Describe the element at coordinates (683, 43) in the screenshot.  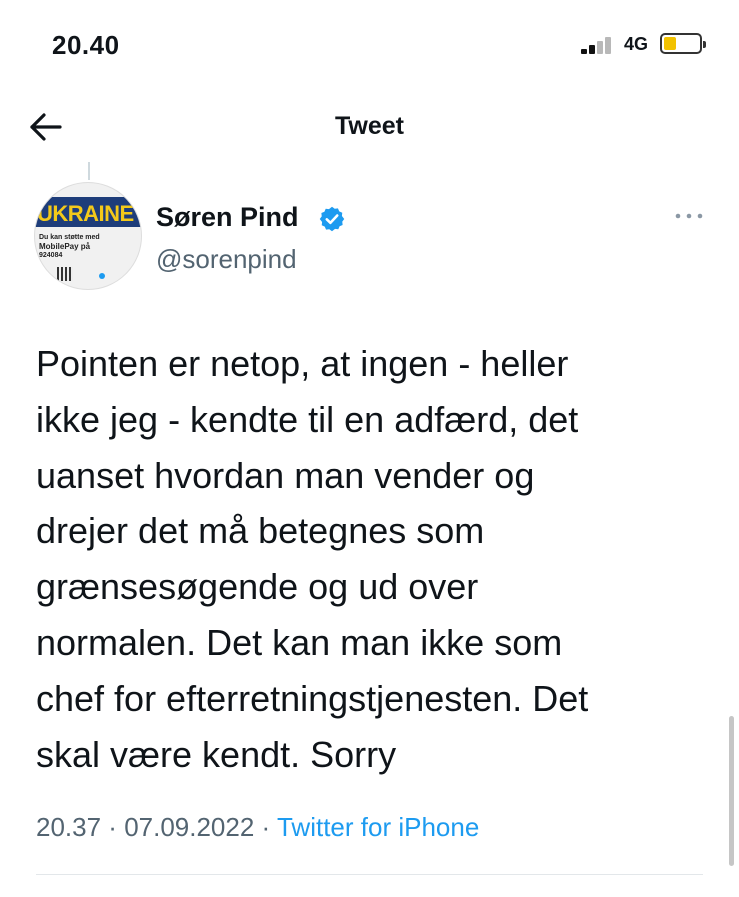
I see `battery-icon` at that location.